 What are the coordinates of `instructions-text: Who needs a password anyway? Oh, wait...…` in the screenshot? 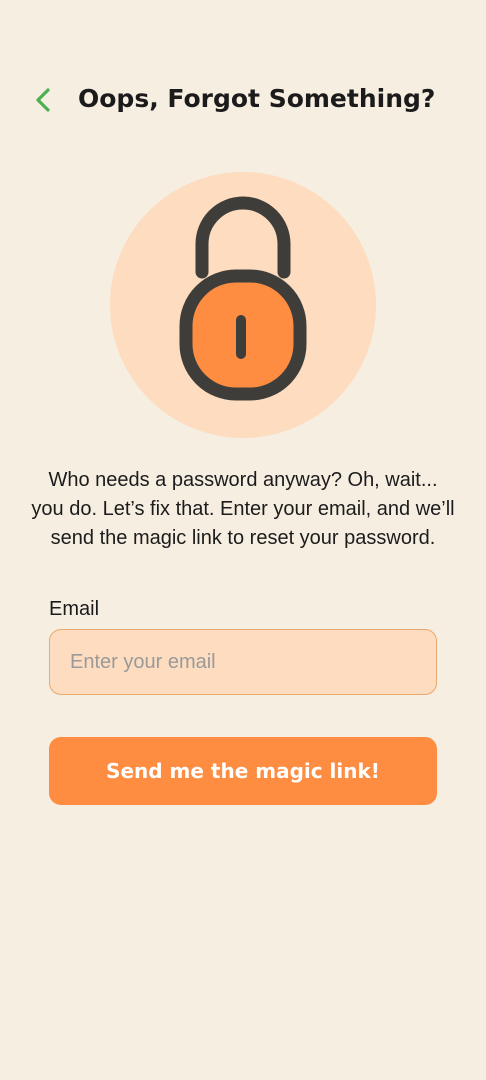 It's located at (243, 509).